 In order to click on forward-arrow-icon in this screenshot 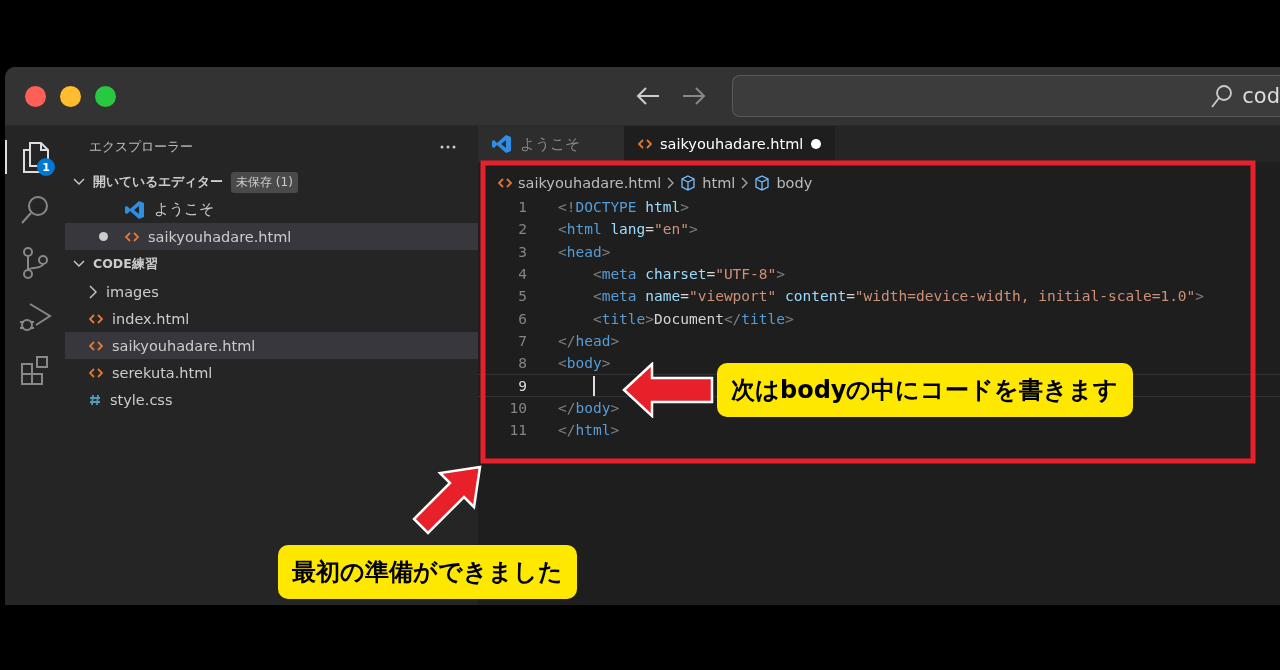, I will do `click(694, 96)`.